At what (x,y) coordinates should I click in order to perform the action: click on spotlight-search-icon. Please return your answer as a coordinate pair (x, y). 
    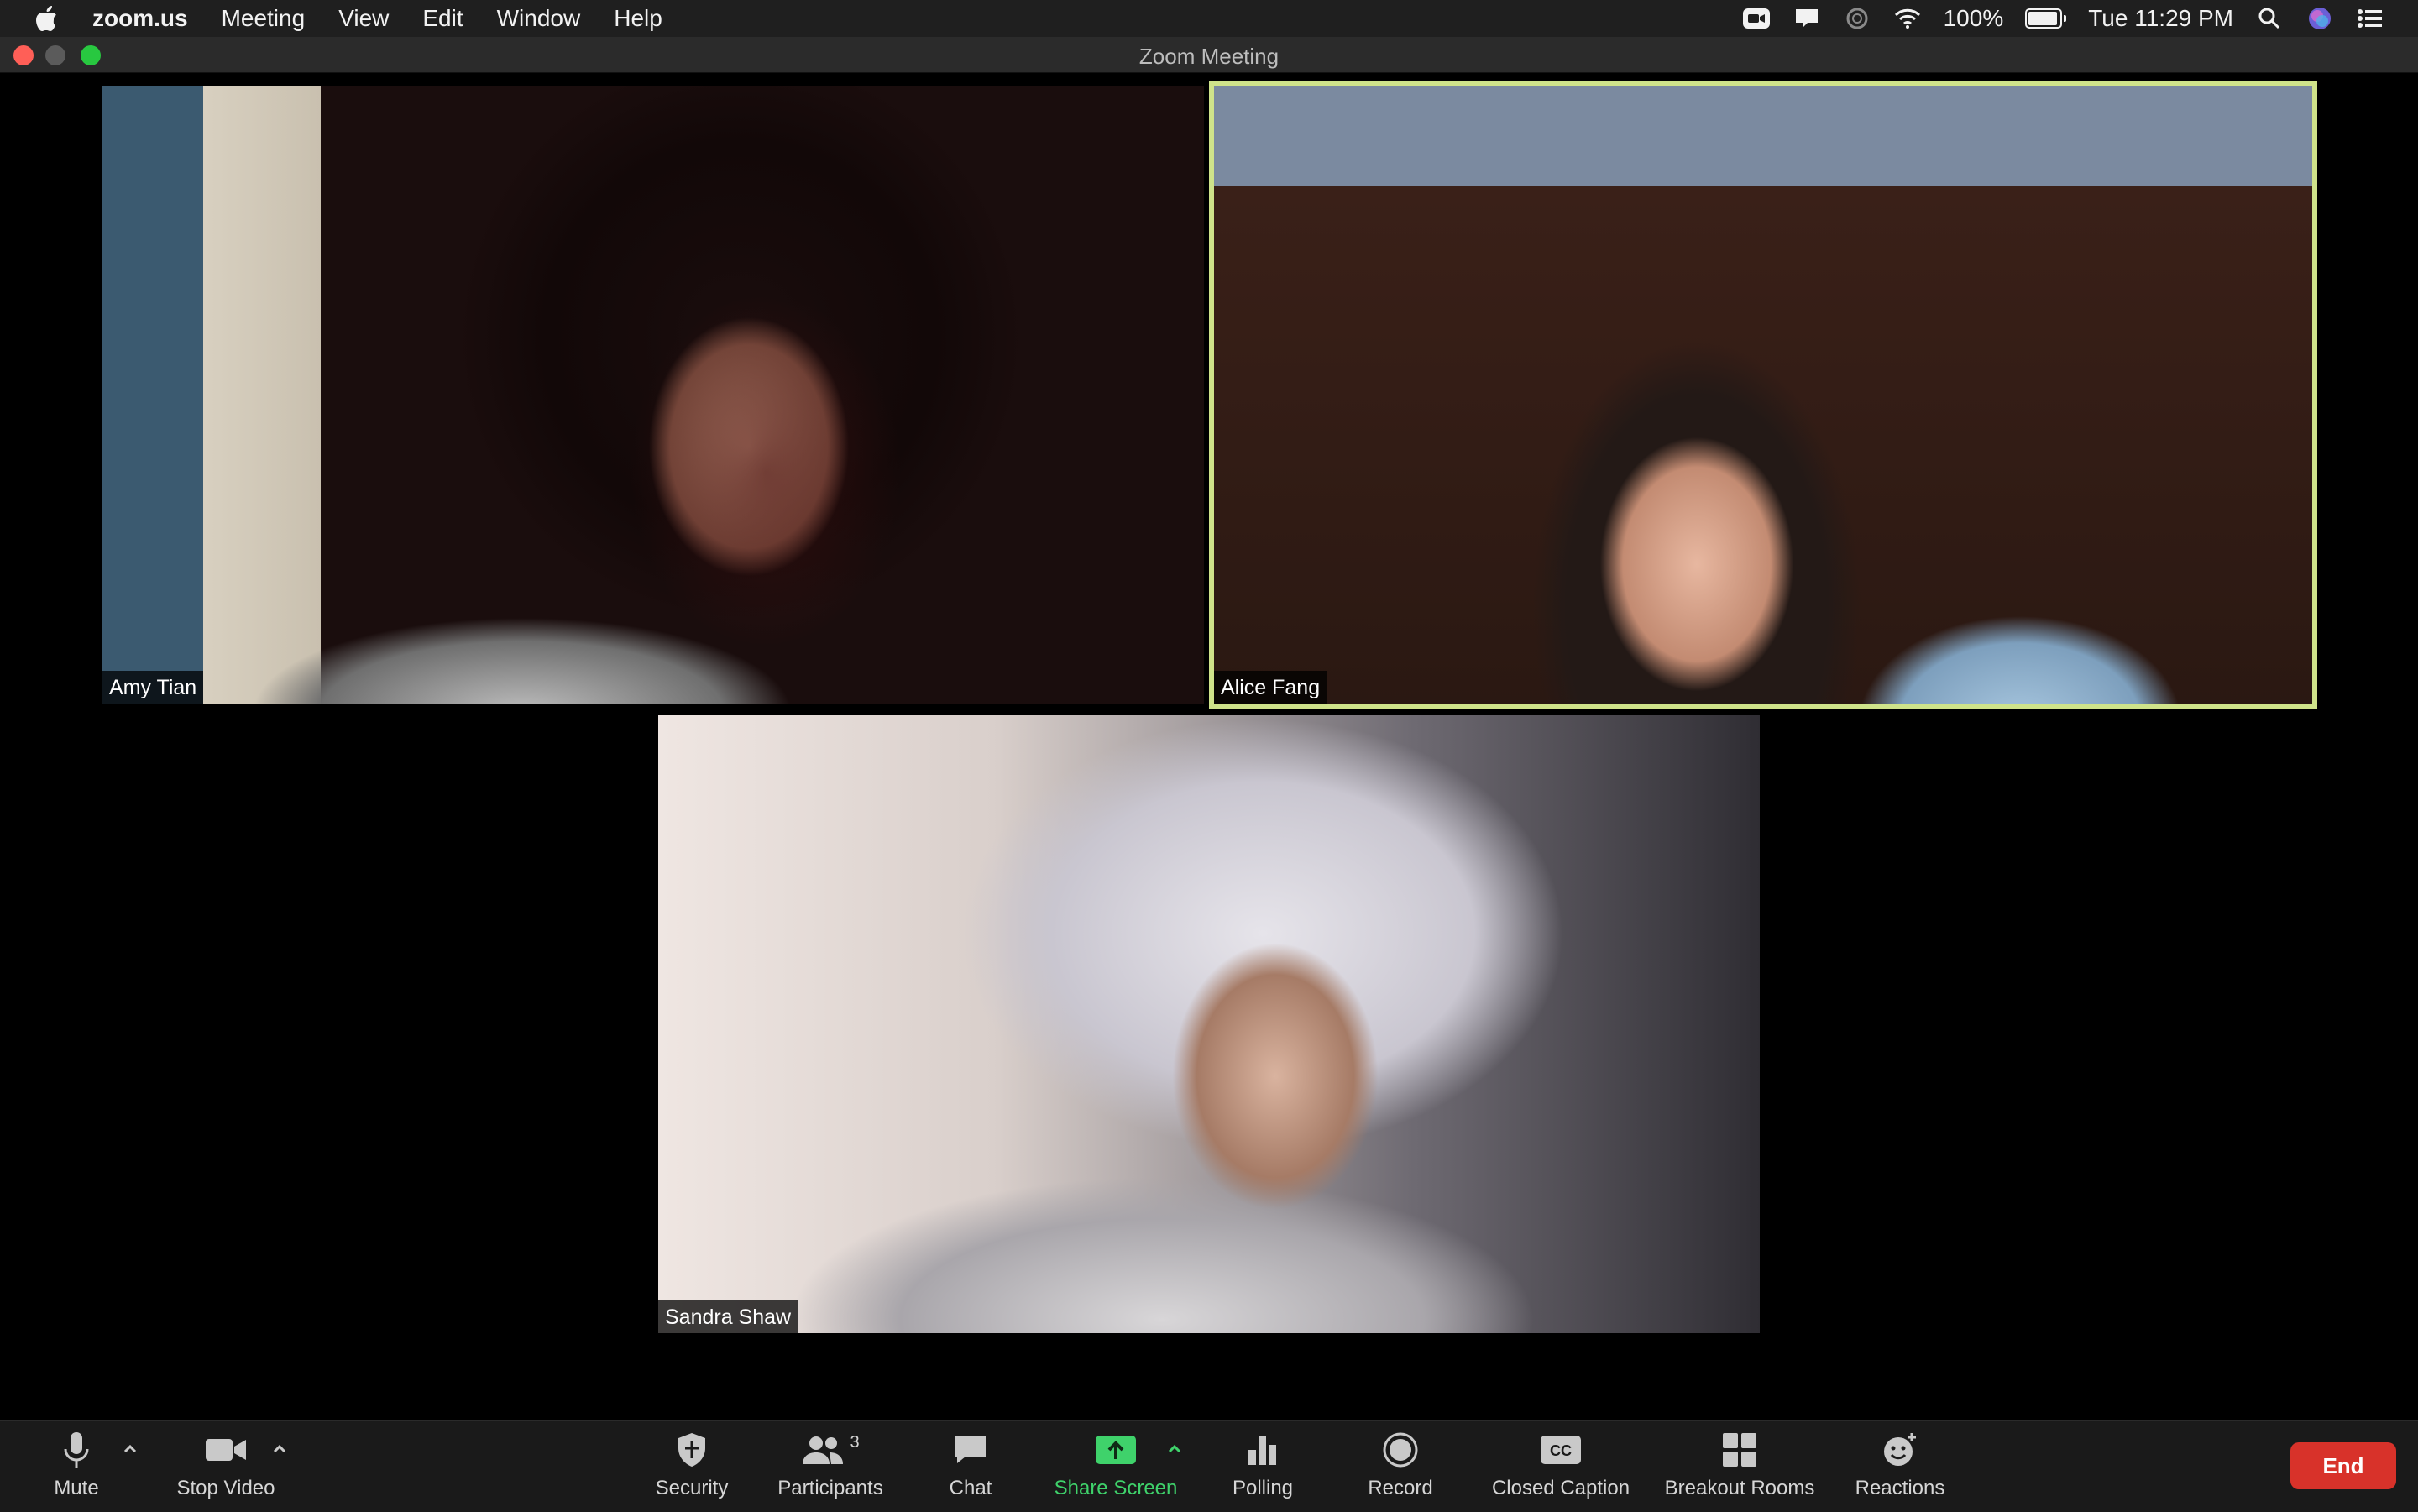
    Looking at the image, I should click on (2269, 18).